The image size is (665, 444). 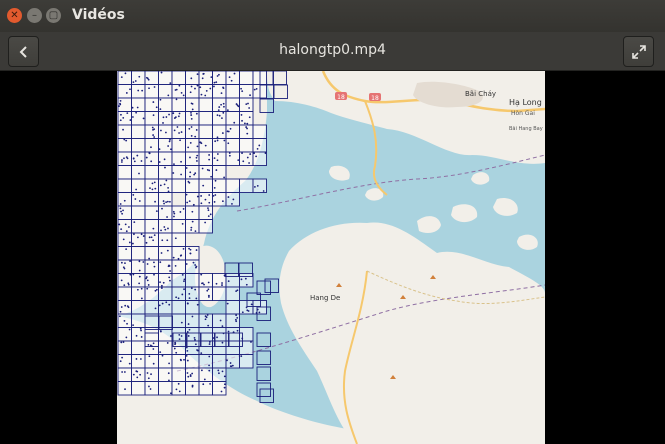 I want to click on maximize-window-button: ▢, so click(x=53, y=15).